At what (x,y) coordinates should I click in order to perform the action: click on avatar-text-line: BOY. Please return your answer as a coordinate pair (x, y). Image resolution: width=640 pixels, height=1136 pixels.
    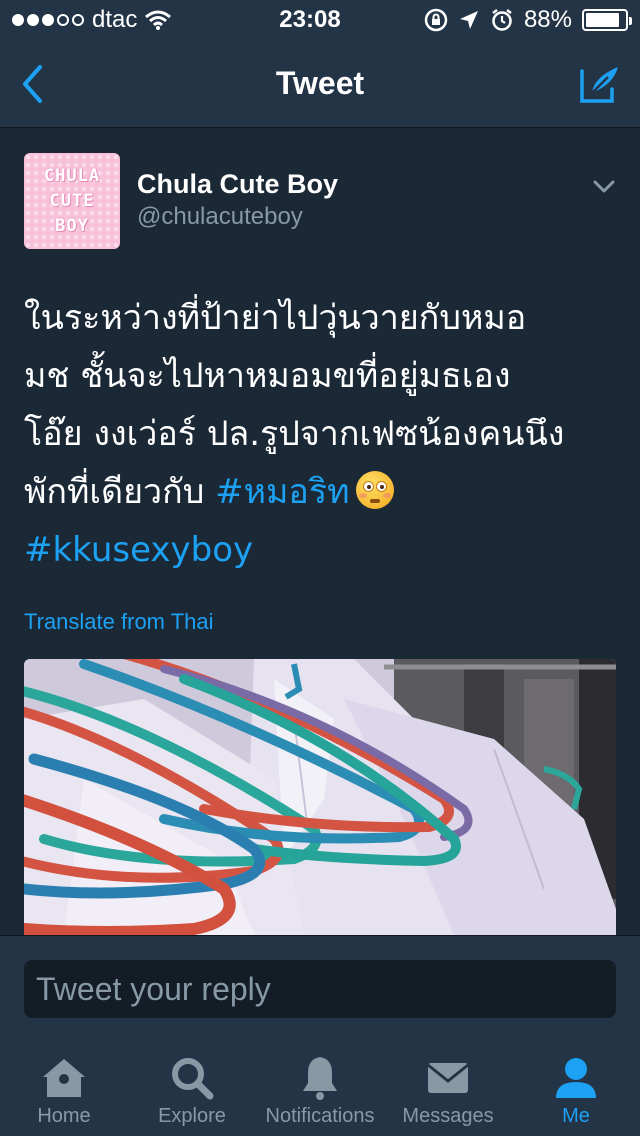
    Looking at the image, I should click on (72, 225).